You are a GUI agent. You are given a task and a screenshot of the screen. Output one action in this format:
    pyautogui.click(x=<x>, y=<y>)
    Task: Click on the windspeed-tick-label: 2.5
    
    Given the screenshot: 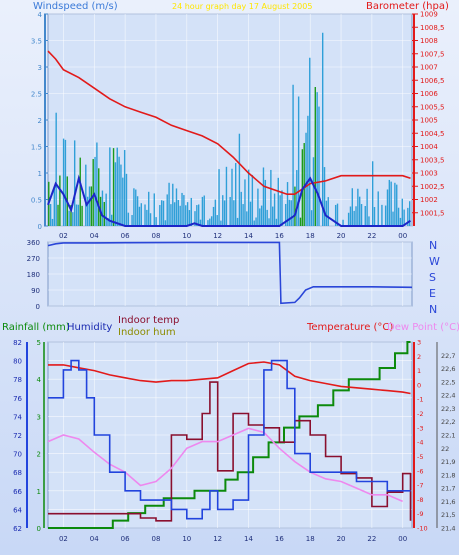 What is the action you would take?
    pyautogui.click(x=36, y=95)
    